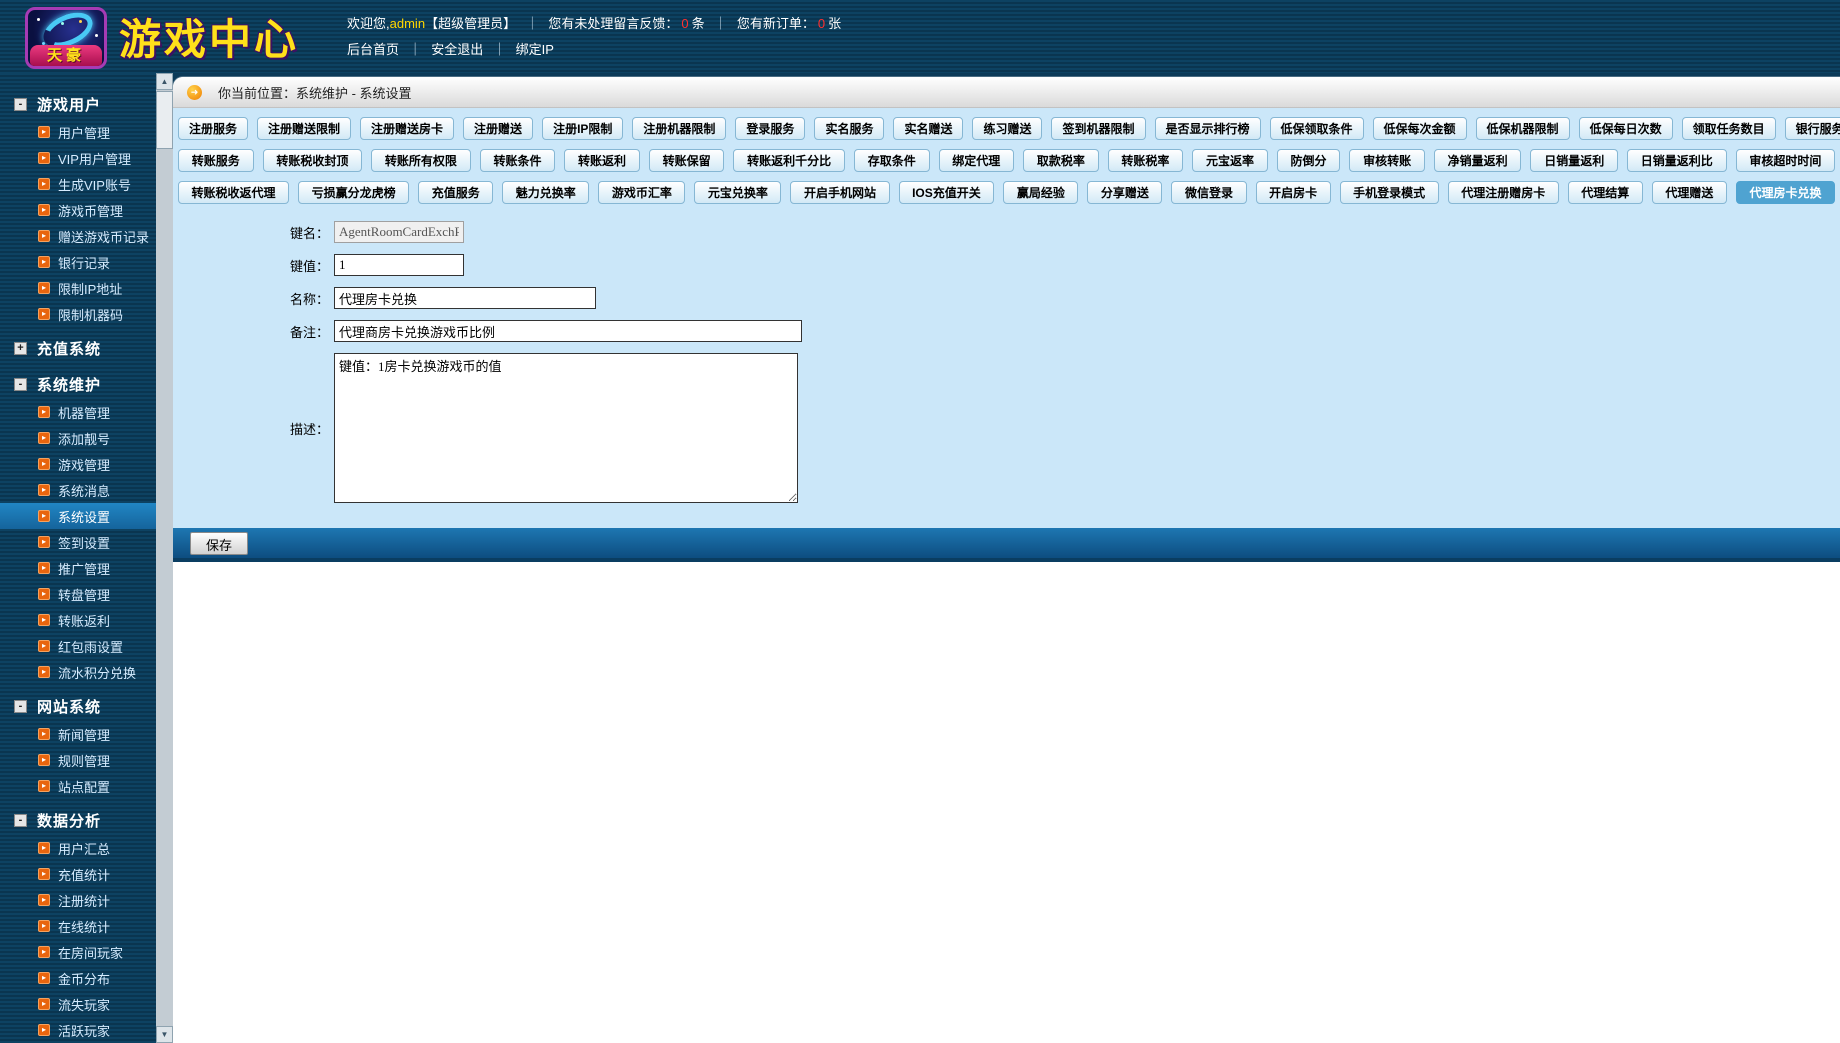 This screenshot has height=1043, width=1840. What do you see at coordinates (164, 81) in the screenshot?
I see `scroll-up-icon: ▲` at bounding box center [164, 81].